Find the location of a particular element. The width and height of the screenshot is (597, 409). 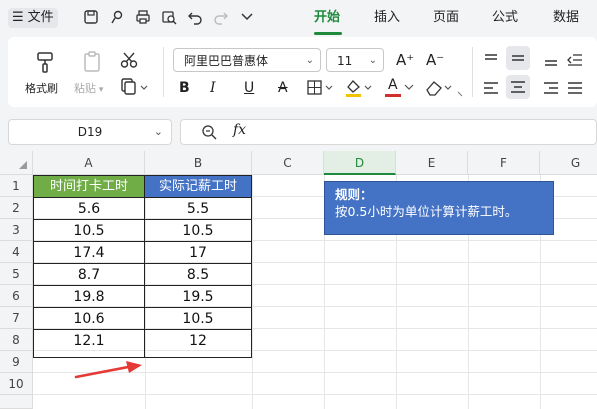

note-title: 规则： is located at coordinates (354, 194).